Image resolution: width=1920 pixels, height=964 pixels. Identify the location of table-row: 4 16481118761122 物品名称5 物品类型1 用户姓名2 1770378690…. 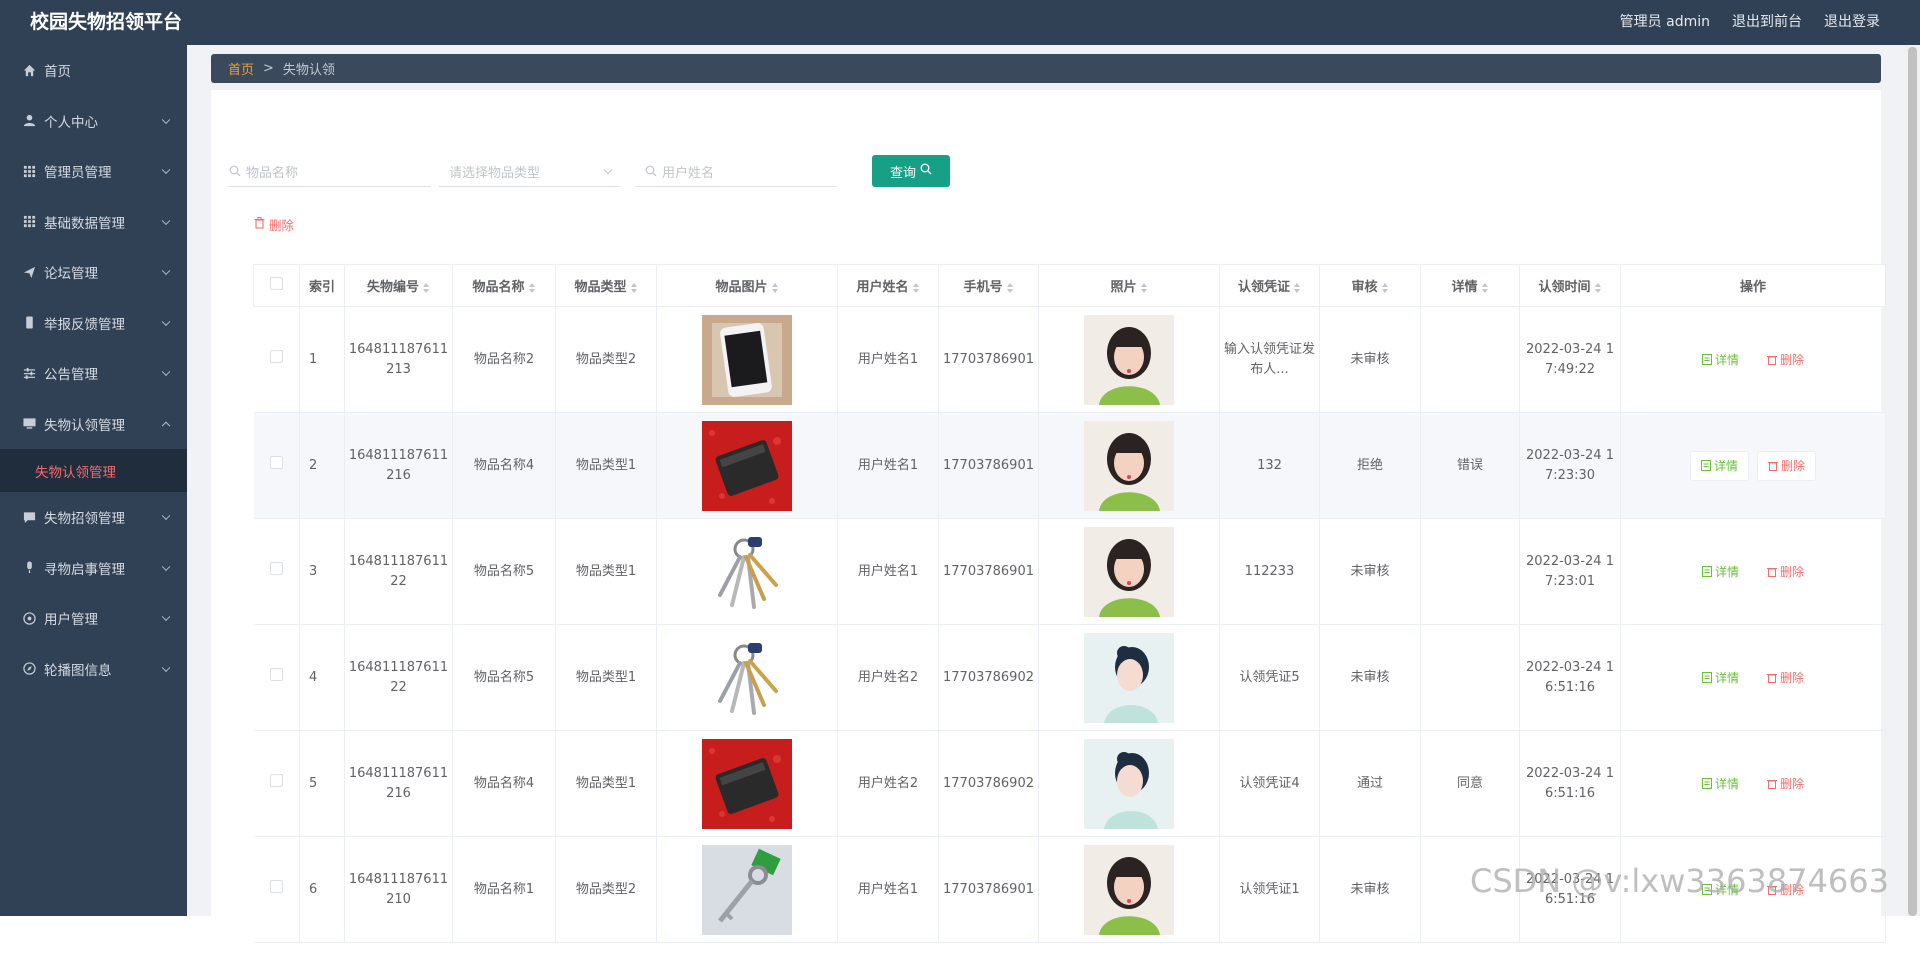
(1069, 677).